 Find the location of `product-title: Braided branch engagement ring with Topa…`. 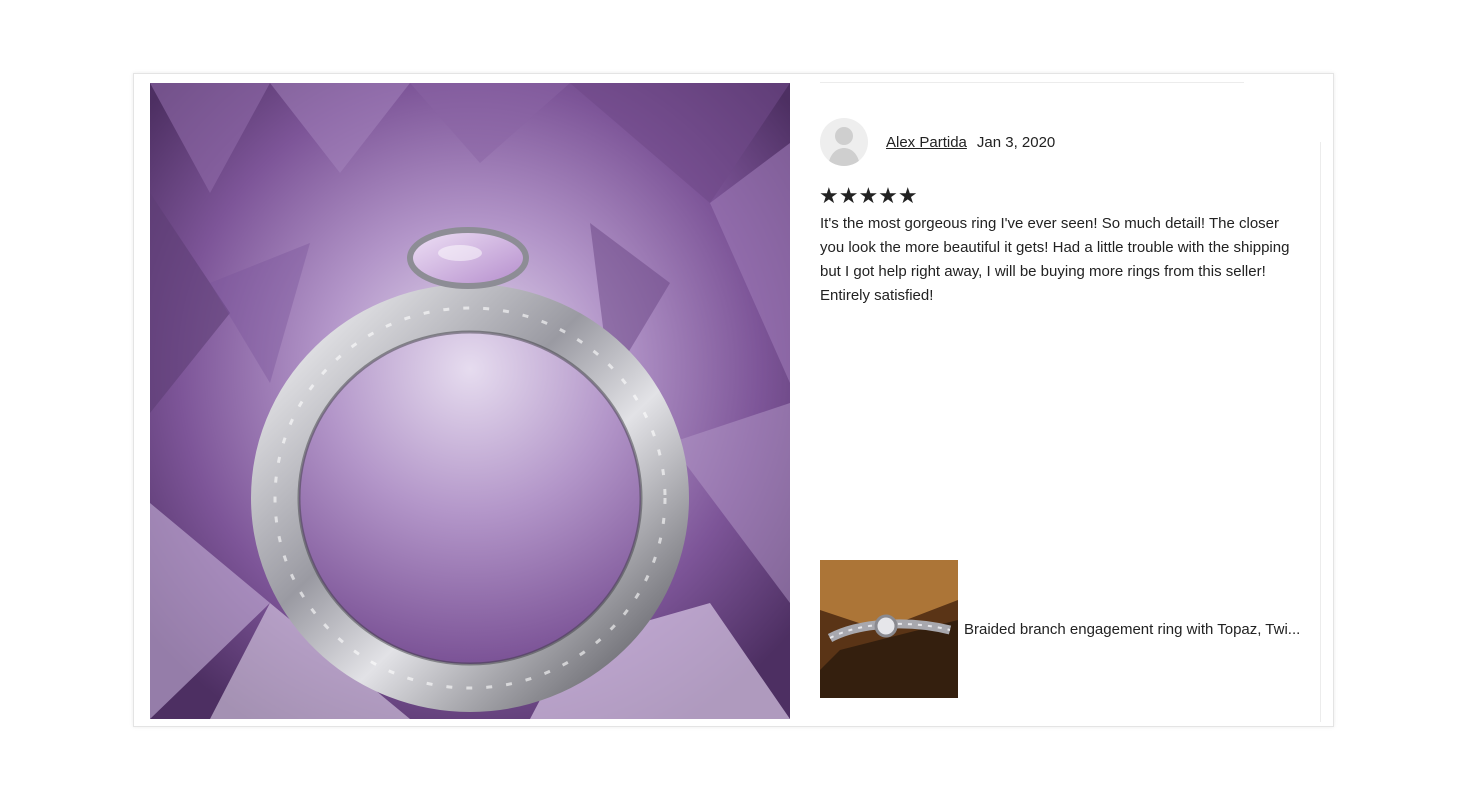

product-title: Braided branch engagement ring with Topa… is located at coordinates (1134, 629).